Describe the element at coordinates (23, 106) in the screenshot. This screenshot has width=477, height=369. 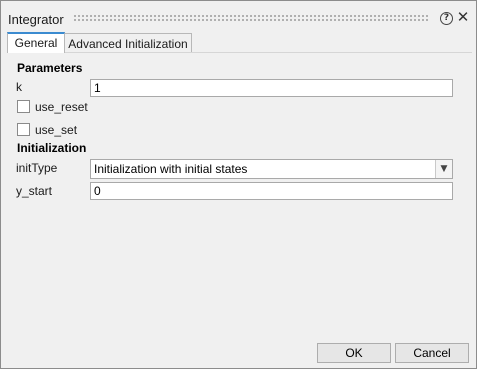
I see `use-reset-checkbox` at that location.